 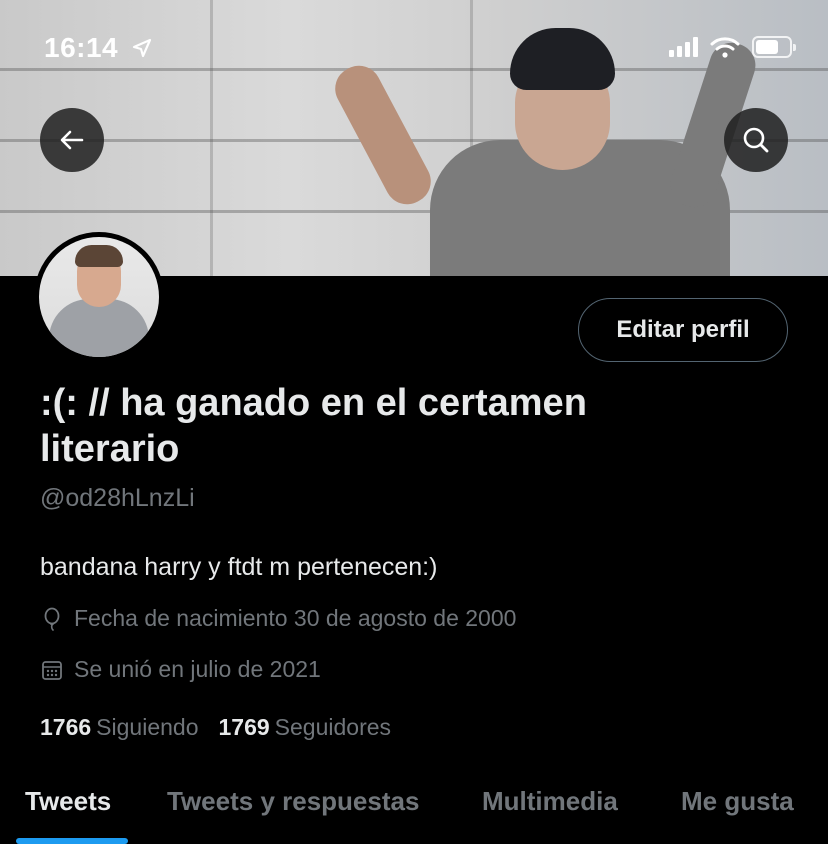 I want to click on search-icon, so click(x=756, y=140).